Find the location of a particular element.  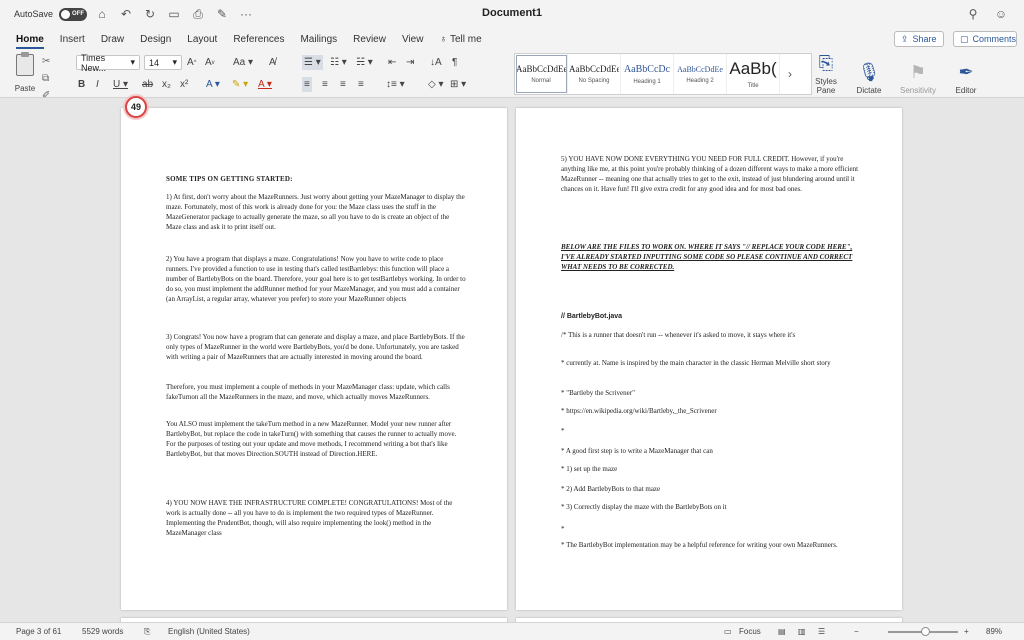

share-icon: ⇪ is located at coordinates (905, 38).